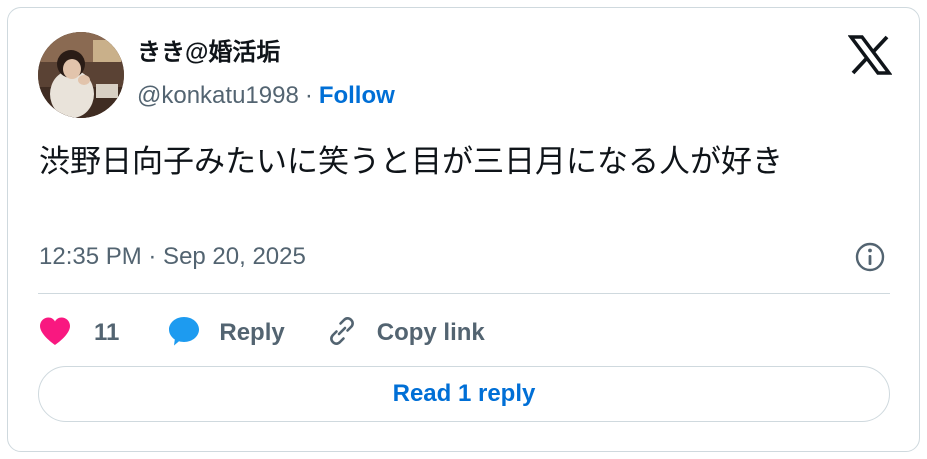 The image size is (927, 459). I want to click on follow-button: Follow, so click(357, 95).